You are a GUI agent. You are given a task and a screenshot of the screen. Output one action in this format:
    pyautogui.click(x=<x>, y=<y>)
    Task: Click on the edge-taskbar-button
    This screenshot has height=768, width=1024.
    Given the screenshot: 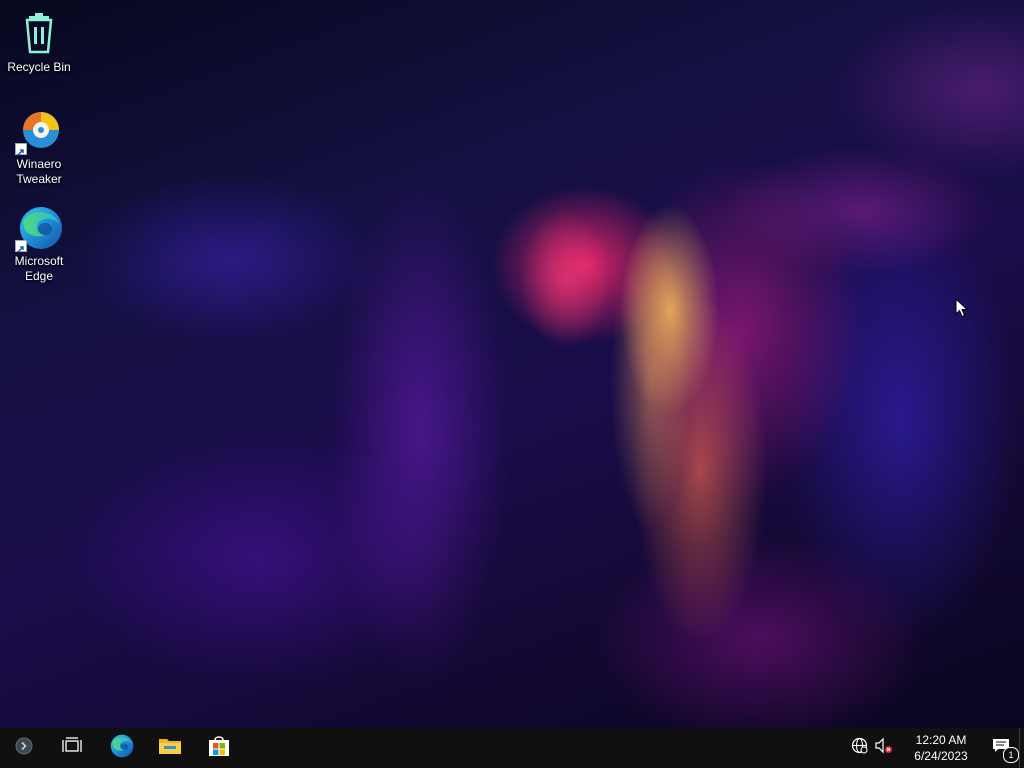 What is the action you would take?
    pyautogui.click(x=121, y=748)
    